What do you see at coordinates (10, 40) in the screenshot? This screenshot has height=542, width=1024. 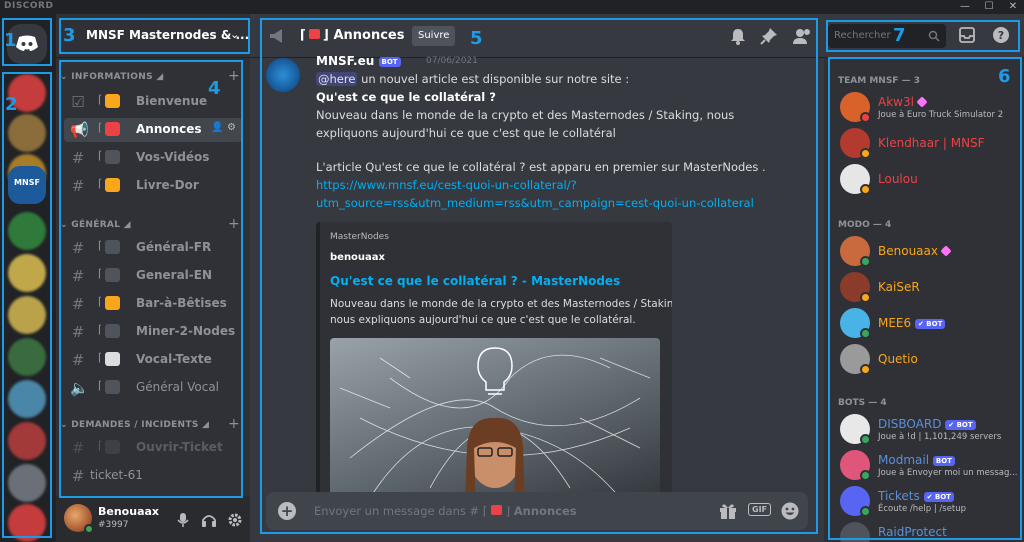 I see `annotation-number: 1` at bounding box center [10, 40].